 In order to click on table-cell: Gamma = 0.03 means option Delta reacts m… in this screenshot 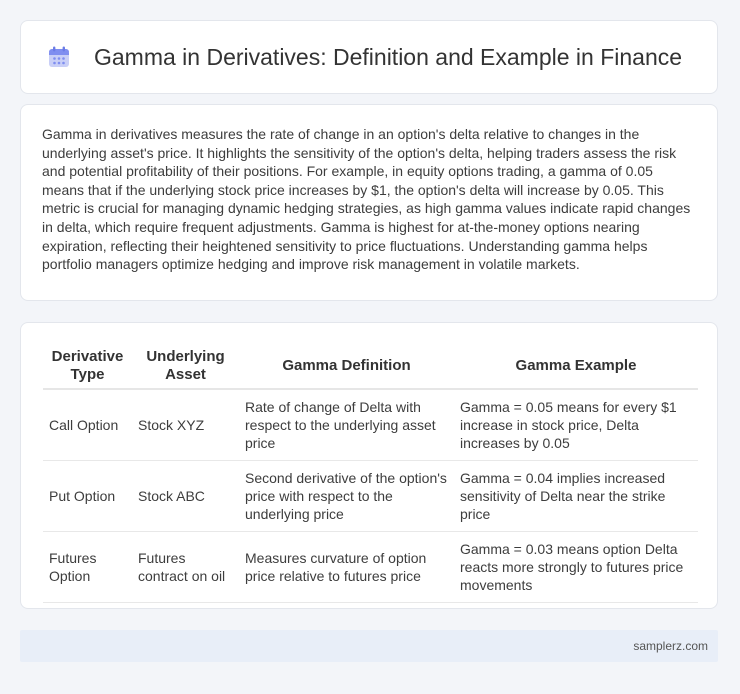, I will do `click(576, 567)`.